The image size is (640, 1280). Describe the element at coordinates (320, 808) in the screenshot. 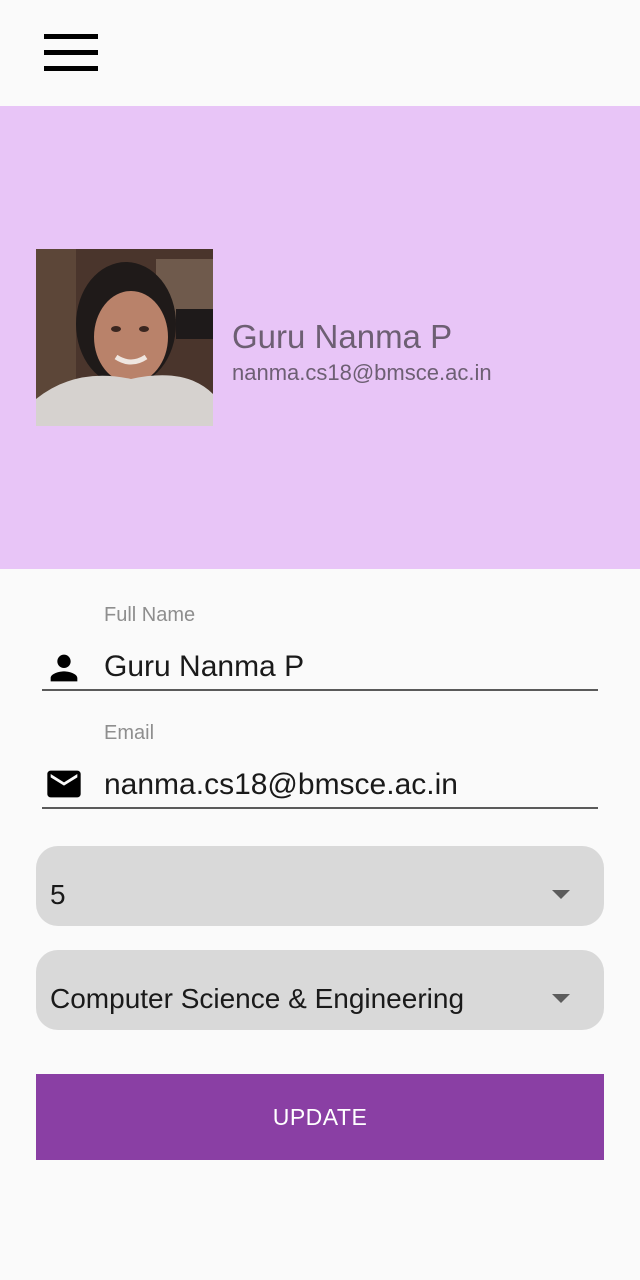

I see `email-underline` at that location.